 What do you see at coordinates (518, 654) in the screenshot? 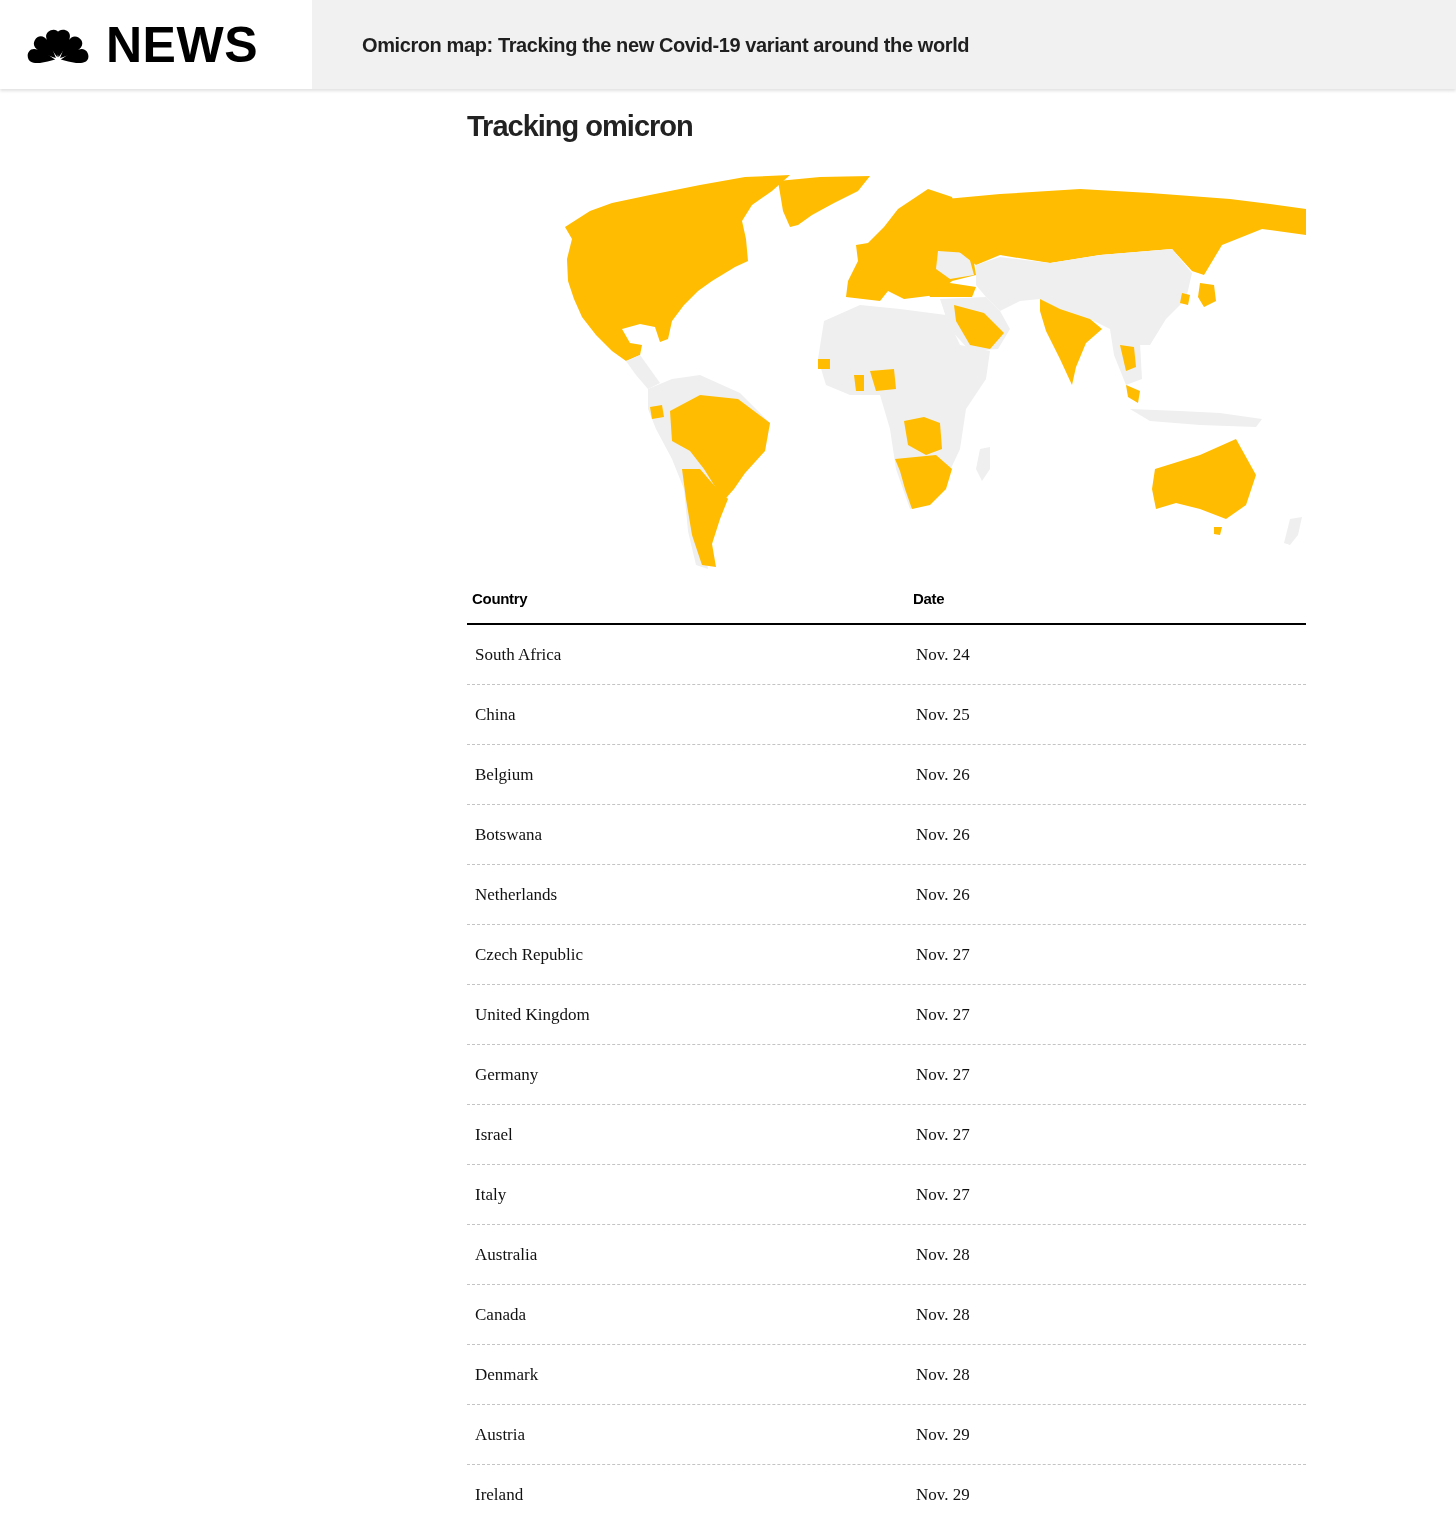
I see `table-cell: South Africa` at bounding box center [518, 654].